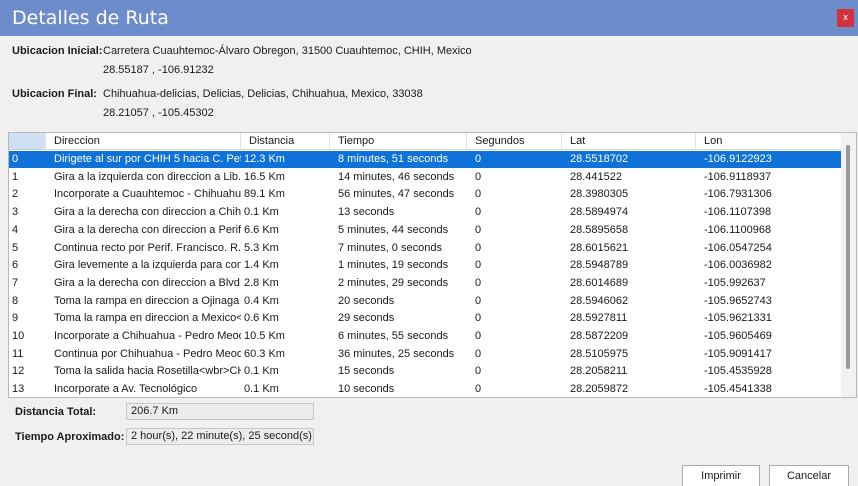 This screenshot has width=858, height=486. I want to click on start-location-coords: 28.55187 , -106.91232, so click(158, 70).